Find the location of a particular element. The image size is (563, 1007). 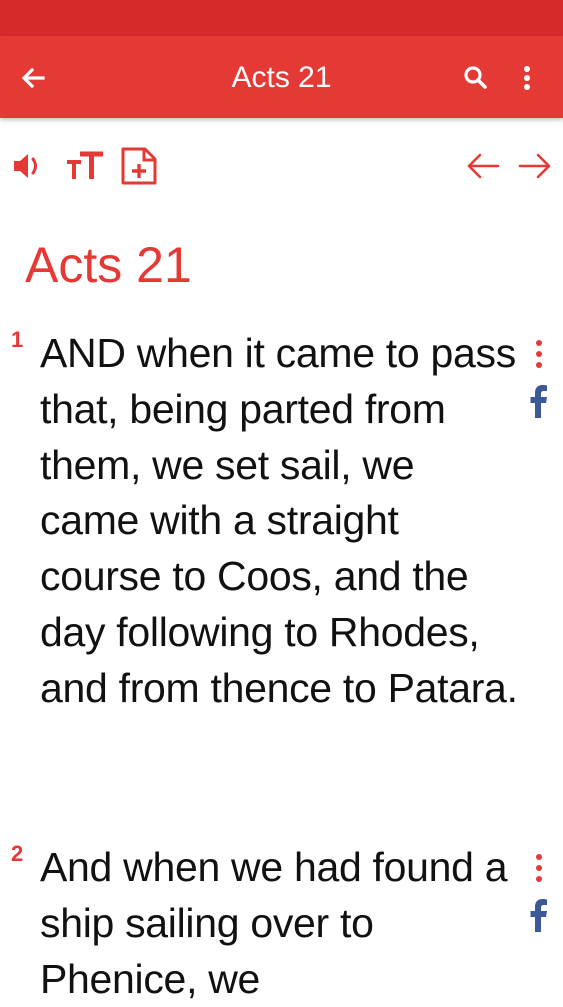

arrow-left-icon is located at coordinates (483, 166).